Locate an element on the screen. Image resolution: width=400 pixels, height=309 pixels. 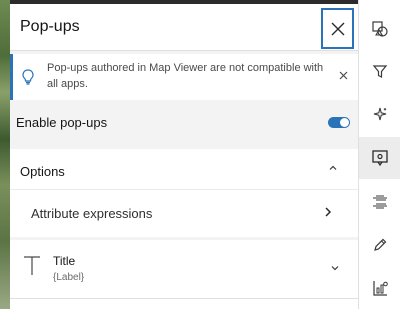
next-card-edge is located at coordinates (184, 304).